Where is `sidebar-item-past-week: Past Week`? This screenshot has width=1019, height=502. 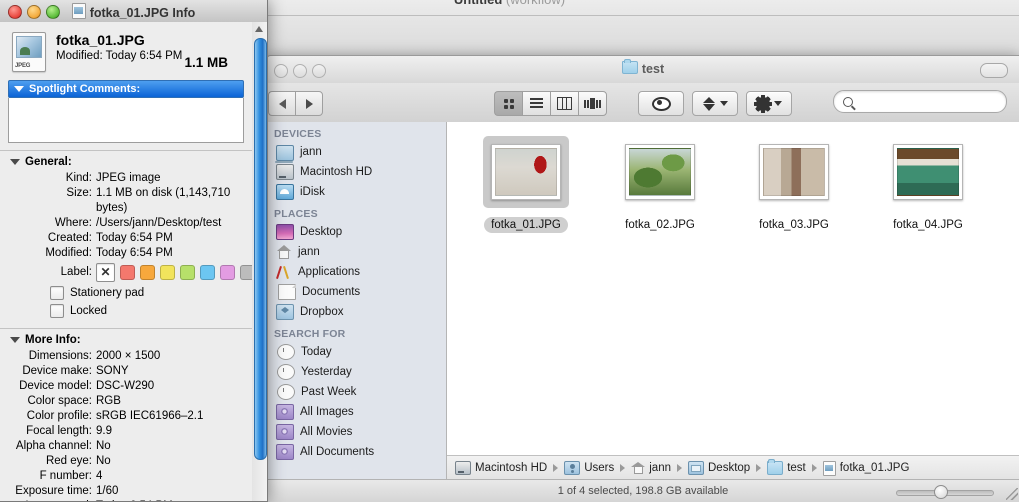 sidebar-item-past-week: Past Week is located at coordinates (356, 392).